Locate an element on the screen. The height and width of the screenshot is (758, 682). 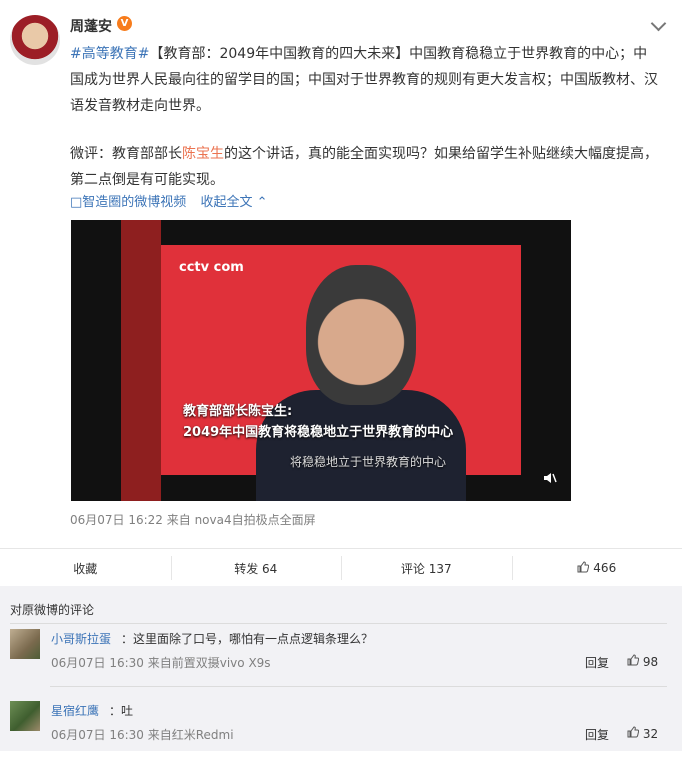
comment-label: 评论 137 is located at coordinates (426, 568).